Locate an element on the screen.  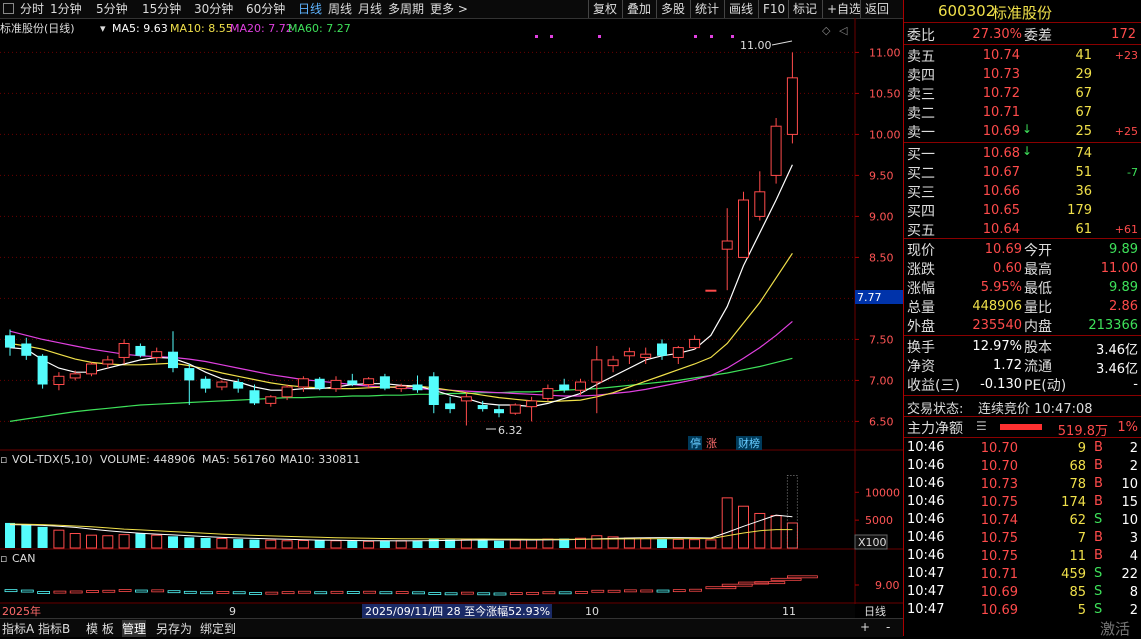
window-menu-icon is located at coordinates (8, 8).